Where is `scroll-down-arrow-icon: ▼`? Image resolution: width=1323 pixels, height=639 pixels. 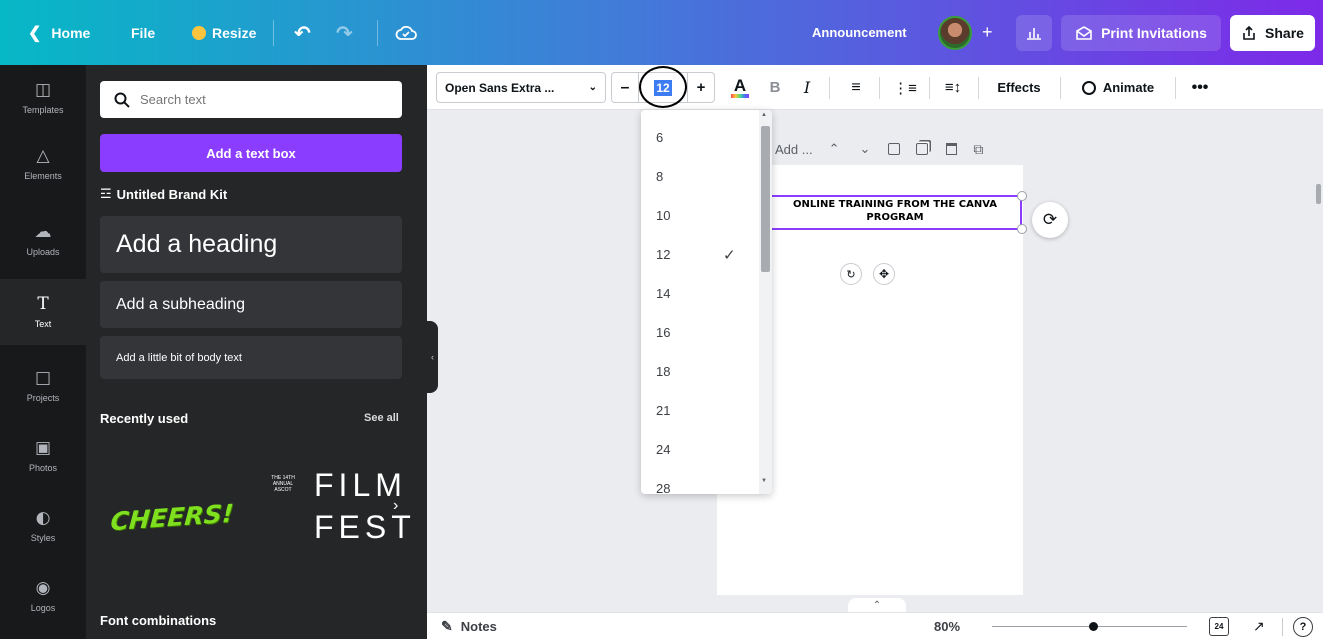
scroll-down-arrow-icon: ▼ is located at coordinates (764, 481).